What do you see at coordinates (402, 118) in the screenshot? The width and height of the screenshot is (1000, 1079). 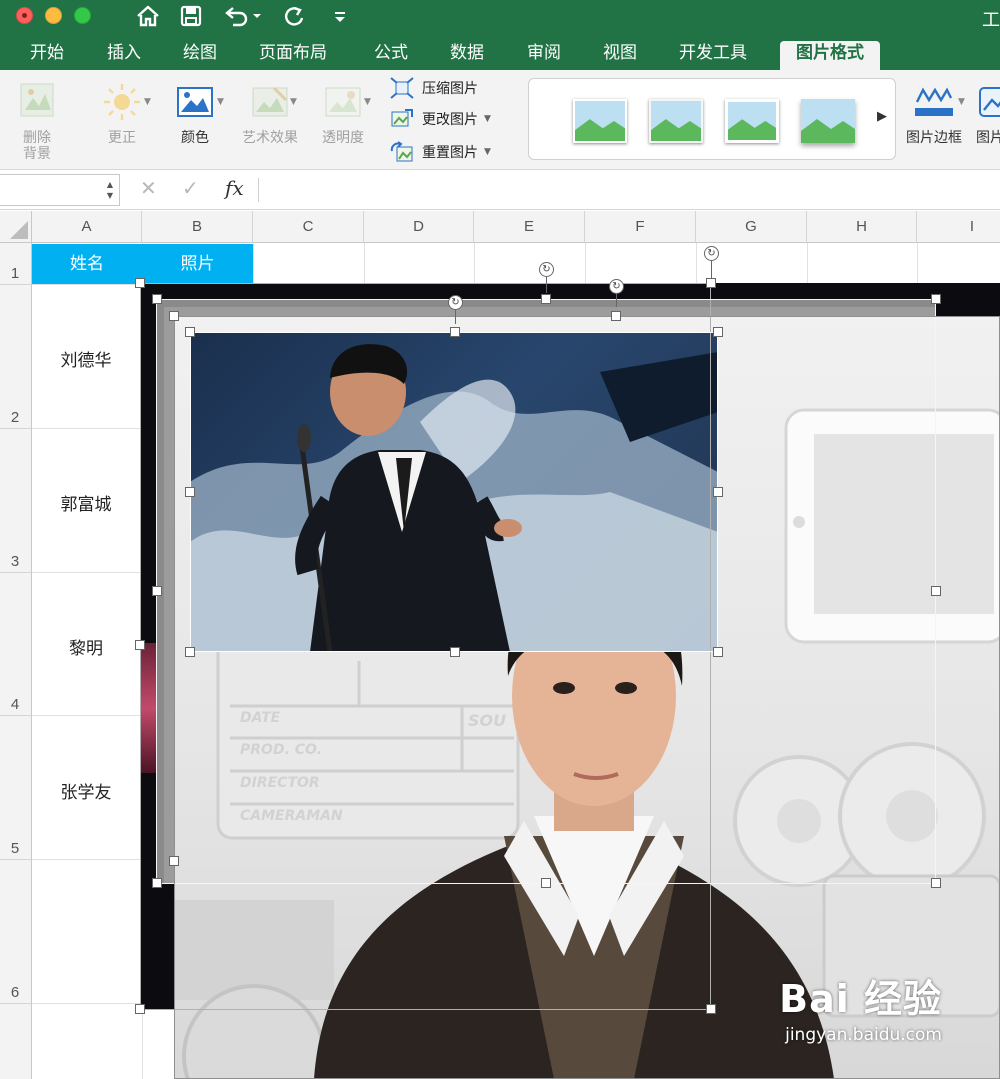 I see `change-picture-icon` at bounding box center [402, 118].